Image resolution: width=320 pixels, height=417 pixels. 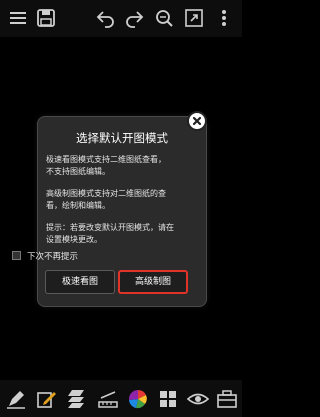 I want to click on dont-show-again-checkbox, so click(x=16, y=255).